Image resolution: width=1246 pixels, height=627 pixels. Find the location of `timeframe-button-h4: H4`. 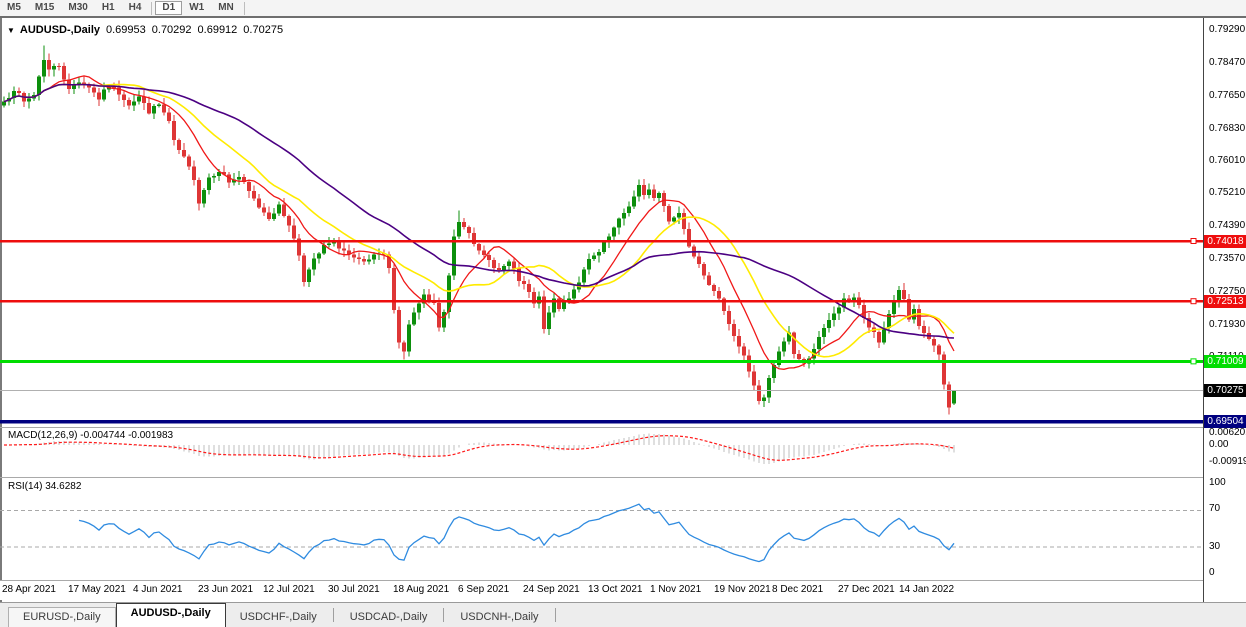

timeframe-button-h4: H4 is located at coordinates (135, 8).